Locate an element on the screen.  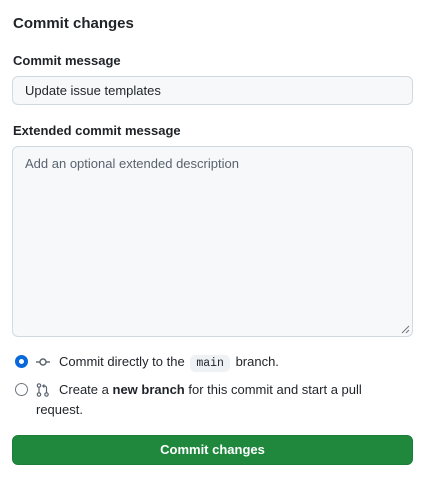
resize-handle-icon is located at coordinates (405, 329).